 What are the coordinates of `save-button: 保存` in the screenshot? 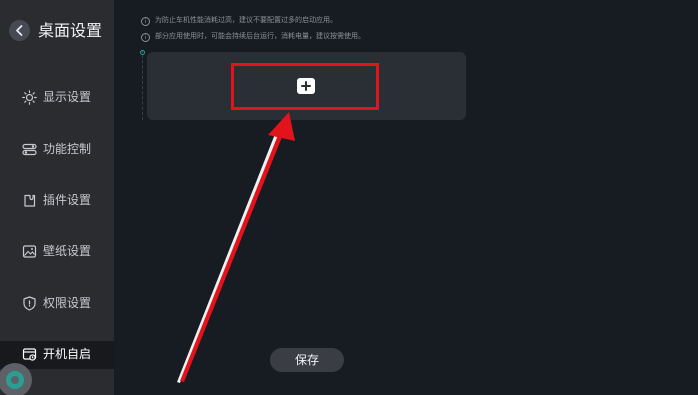 It's located at (307, 360).